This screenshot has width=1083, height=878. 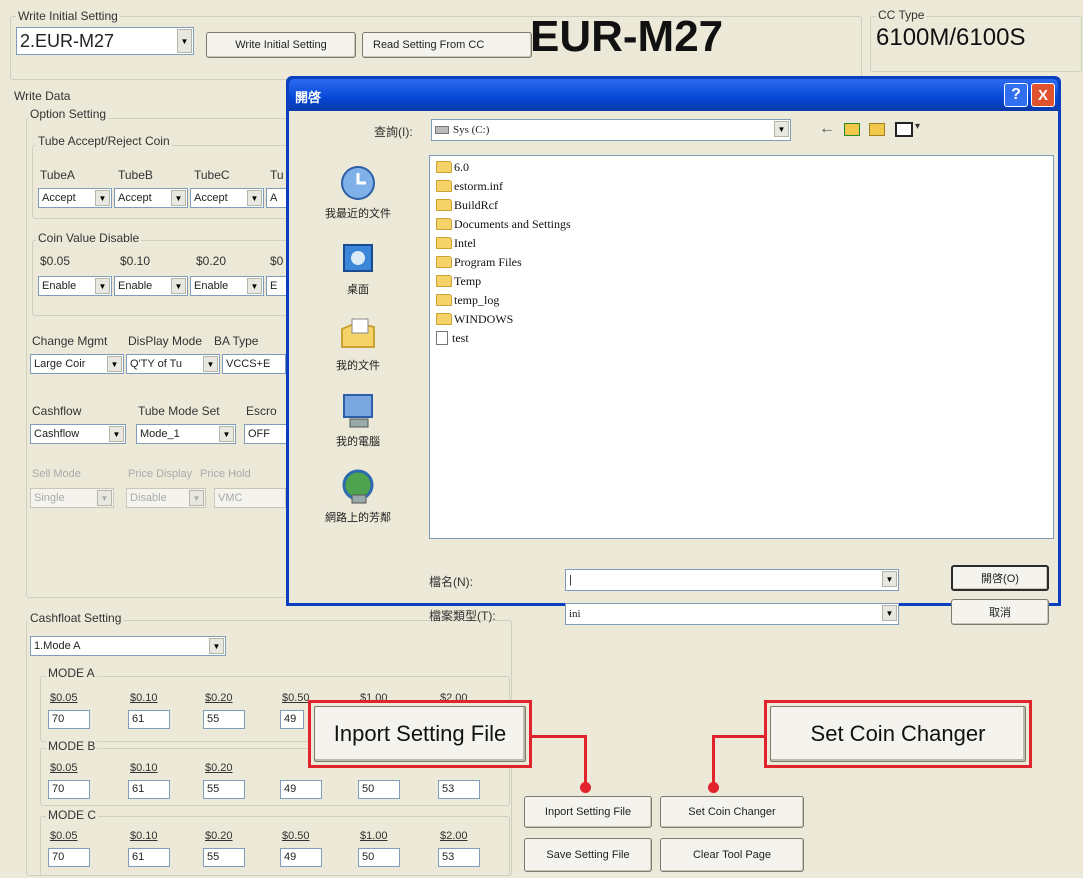 I want to click on place-mycomputer: 我的電腦, so click(x=358, y=420).